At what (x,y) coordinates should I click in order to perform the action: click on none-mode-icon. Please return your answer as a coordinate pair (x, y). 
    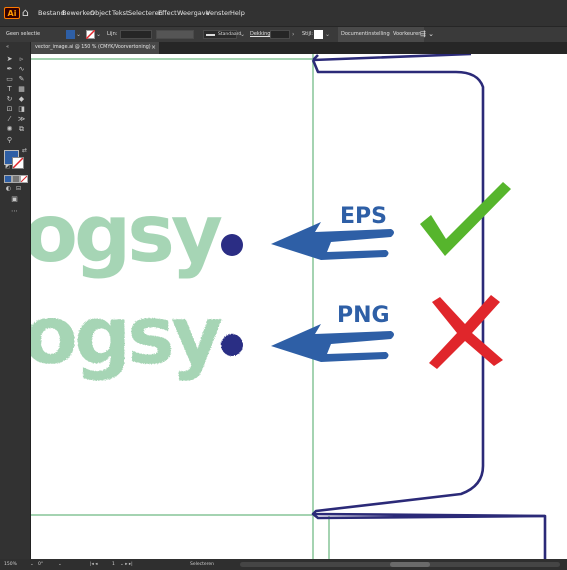
    Looking at the image, I should click on (24, 179).